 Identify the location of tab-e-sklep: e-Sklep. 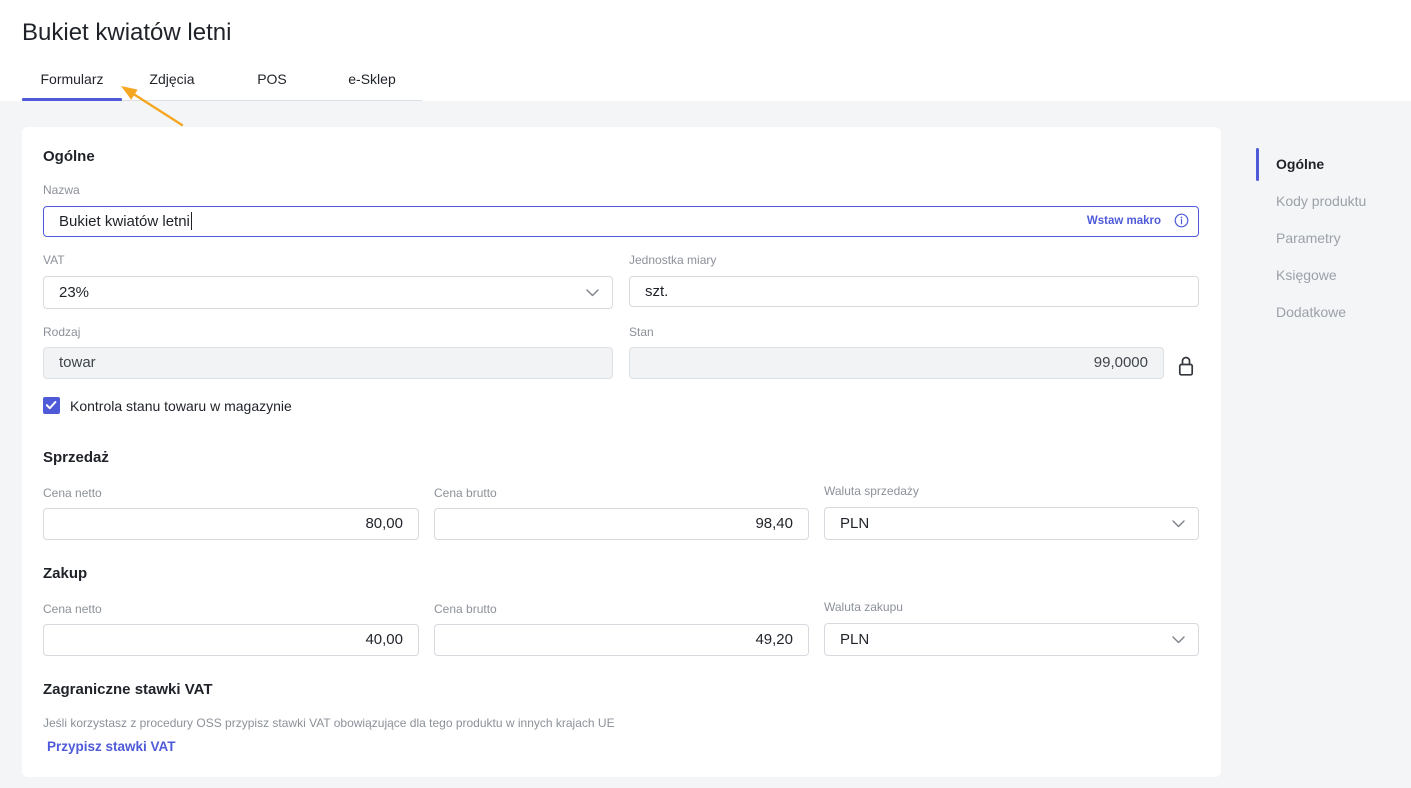
(372, 81).